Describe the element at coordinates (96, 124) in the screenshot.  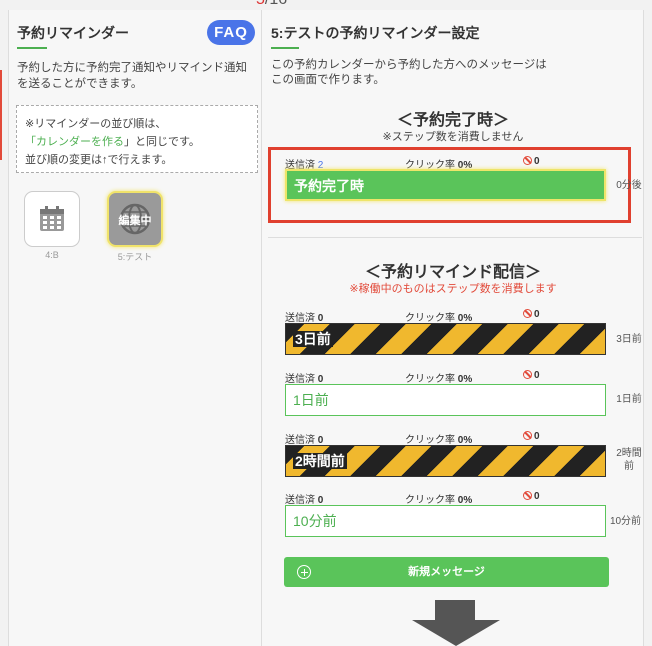
I see `note-line: ※リマインダーの並び順は、` at that location.